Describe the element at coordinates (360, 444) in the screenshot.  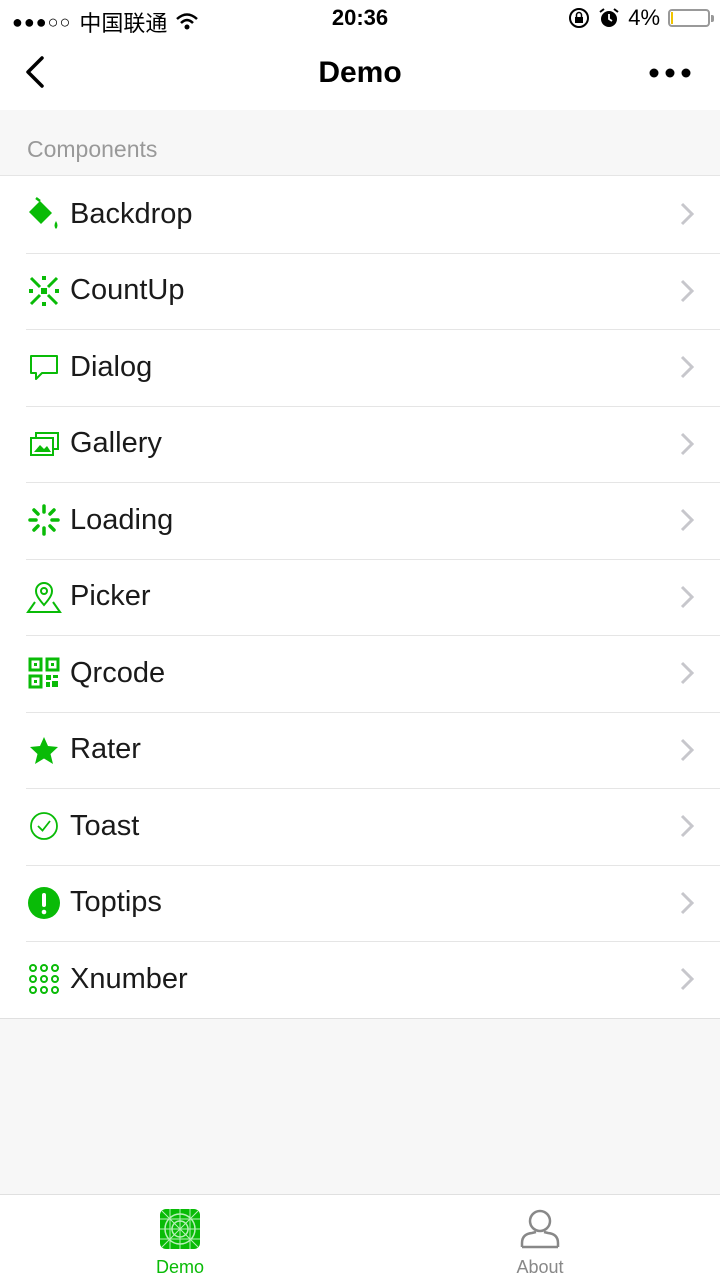
I see `list-item-gallery: Gallery` at that location.